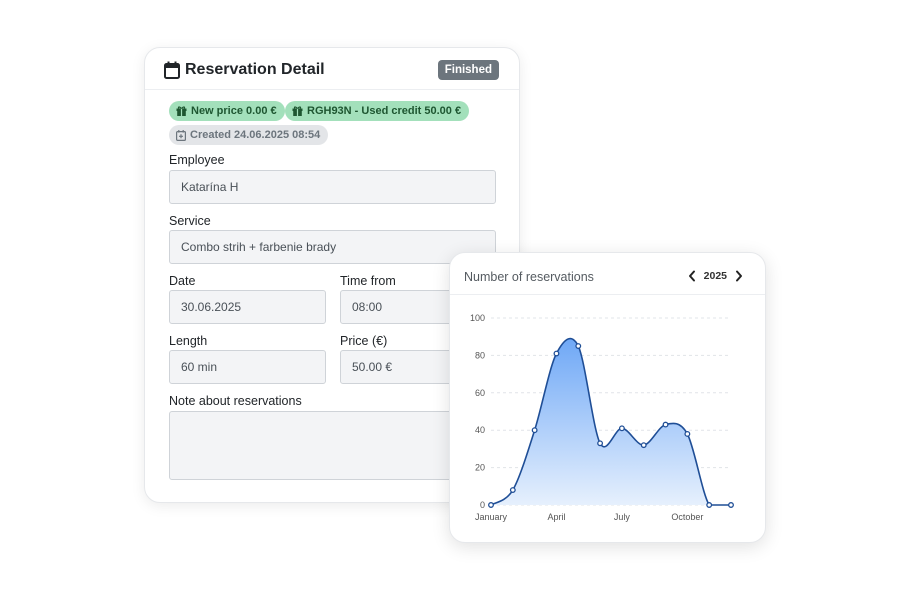  I want to click on y-tick-label: 40, so click(480, 430).